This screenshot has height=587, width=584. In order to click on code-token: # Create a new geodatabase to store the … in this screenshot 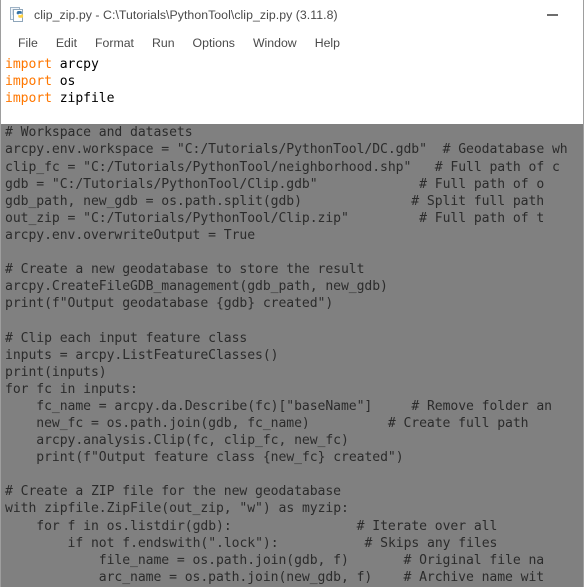, I will do `click(185, 270)`.